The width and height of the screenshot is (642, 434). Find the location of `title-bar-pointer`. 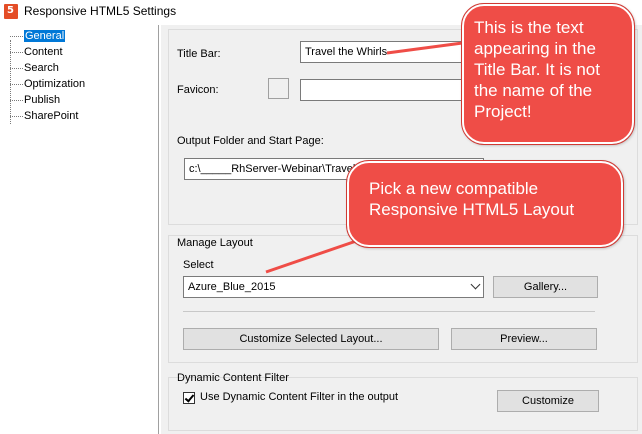

title-bar-pointer is located at coordinates (428, 47).